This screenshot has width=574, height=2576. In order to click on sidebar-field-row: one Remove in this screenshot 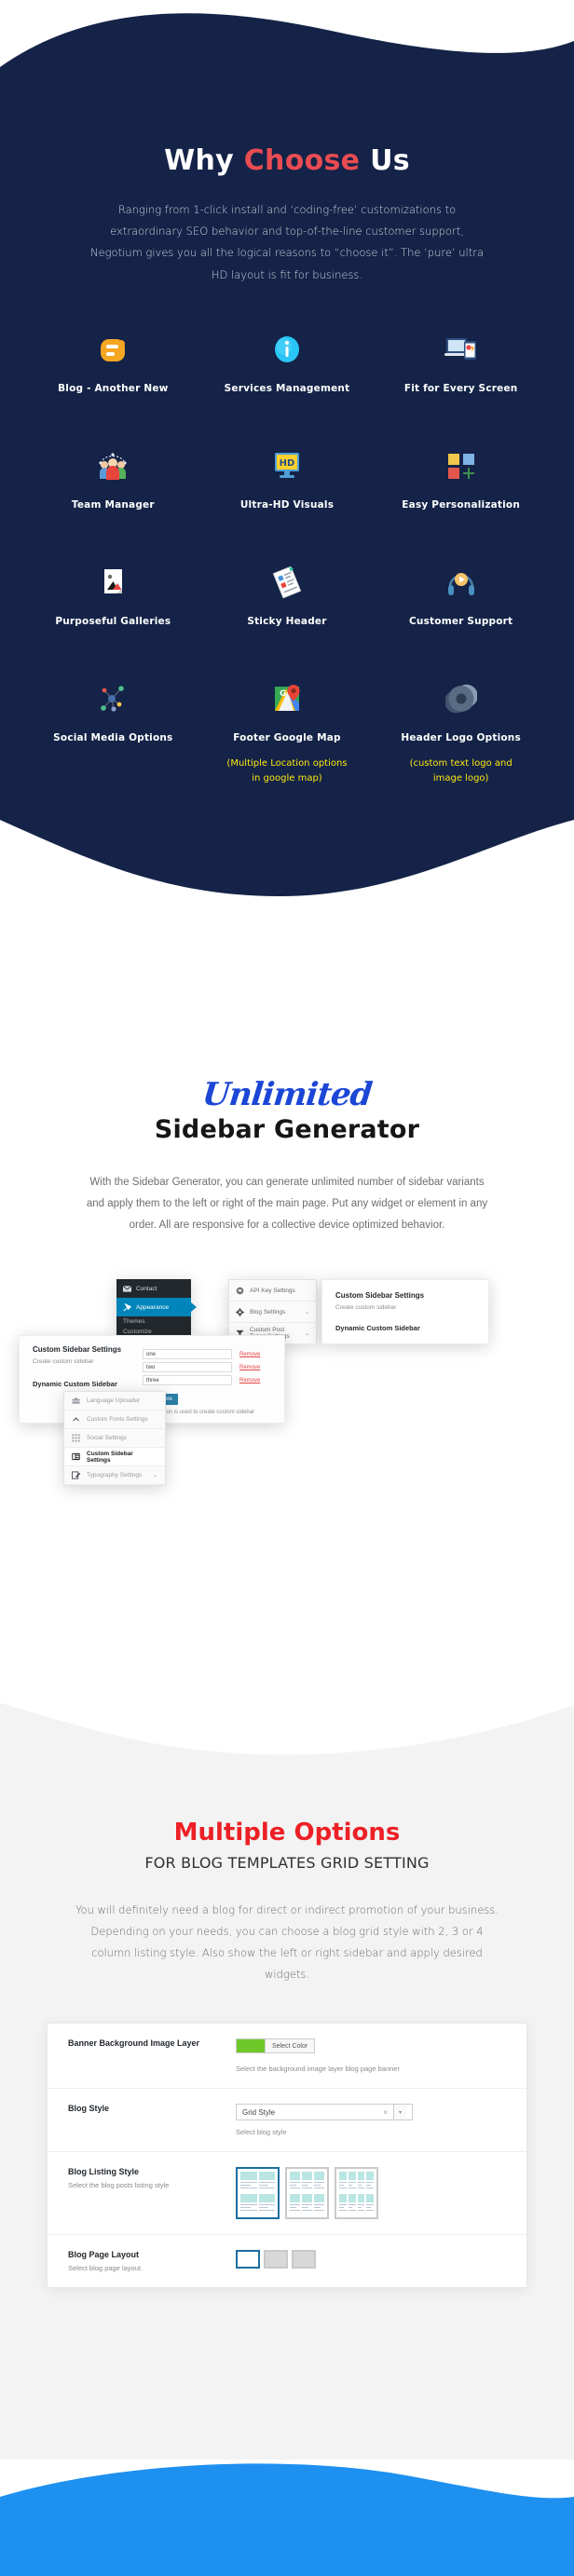, I will do `click(208, 1354)`.